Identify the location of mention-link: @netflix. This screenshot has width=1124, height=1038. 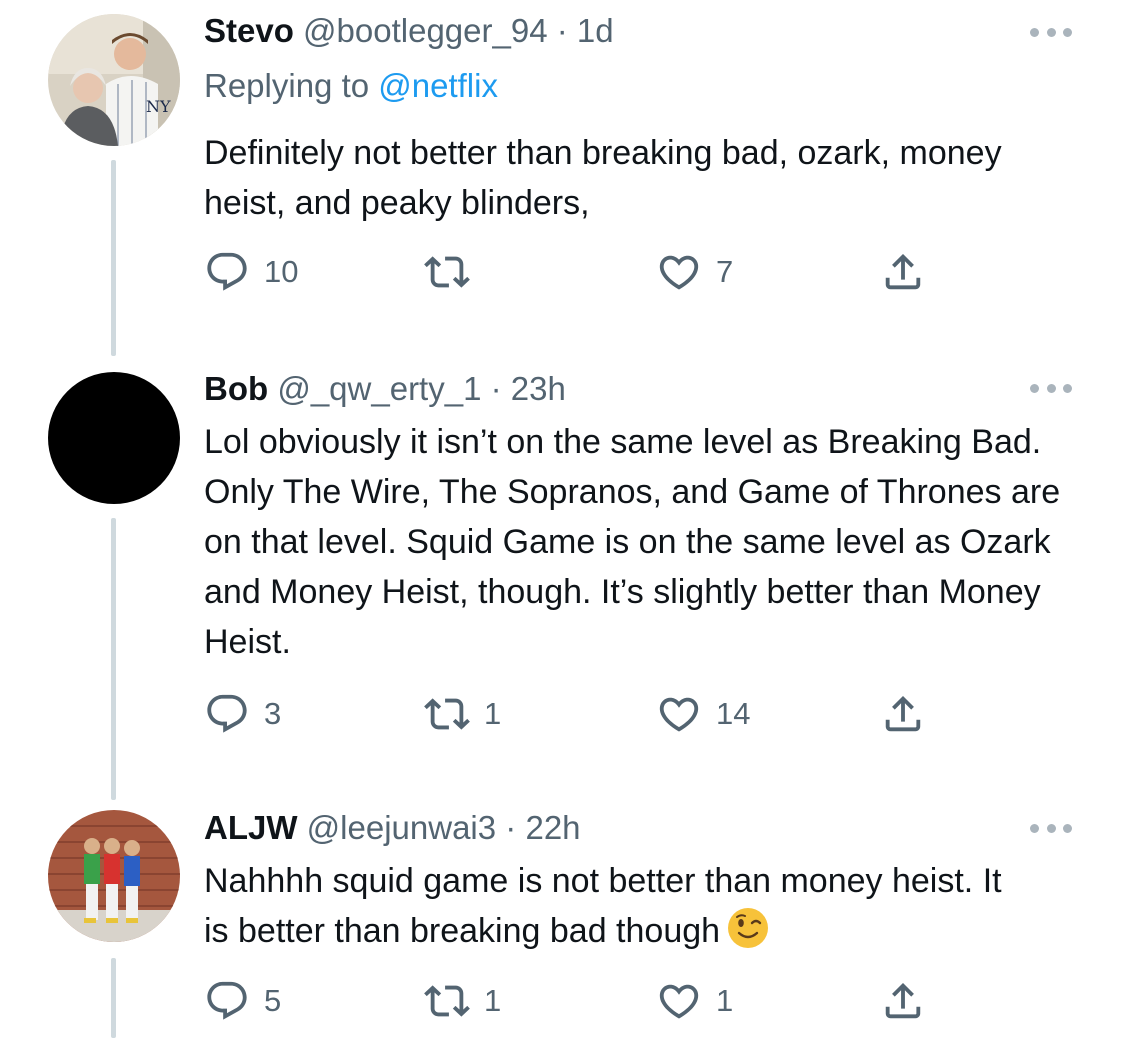
(438, 85).